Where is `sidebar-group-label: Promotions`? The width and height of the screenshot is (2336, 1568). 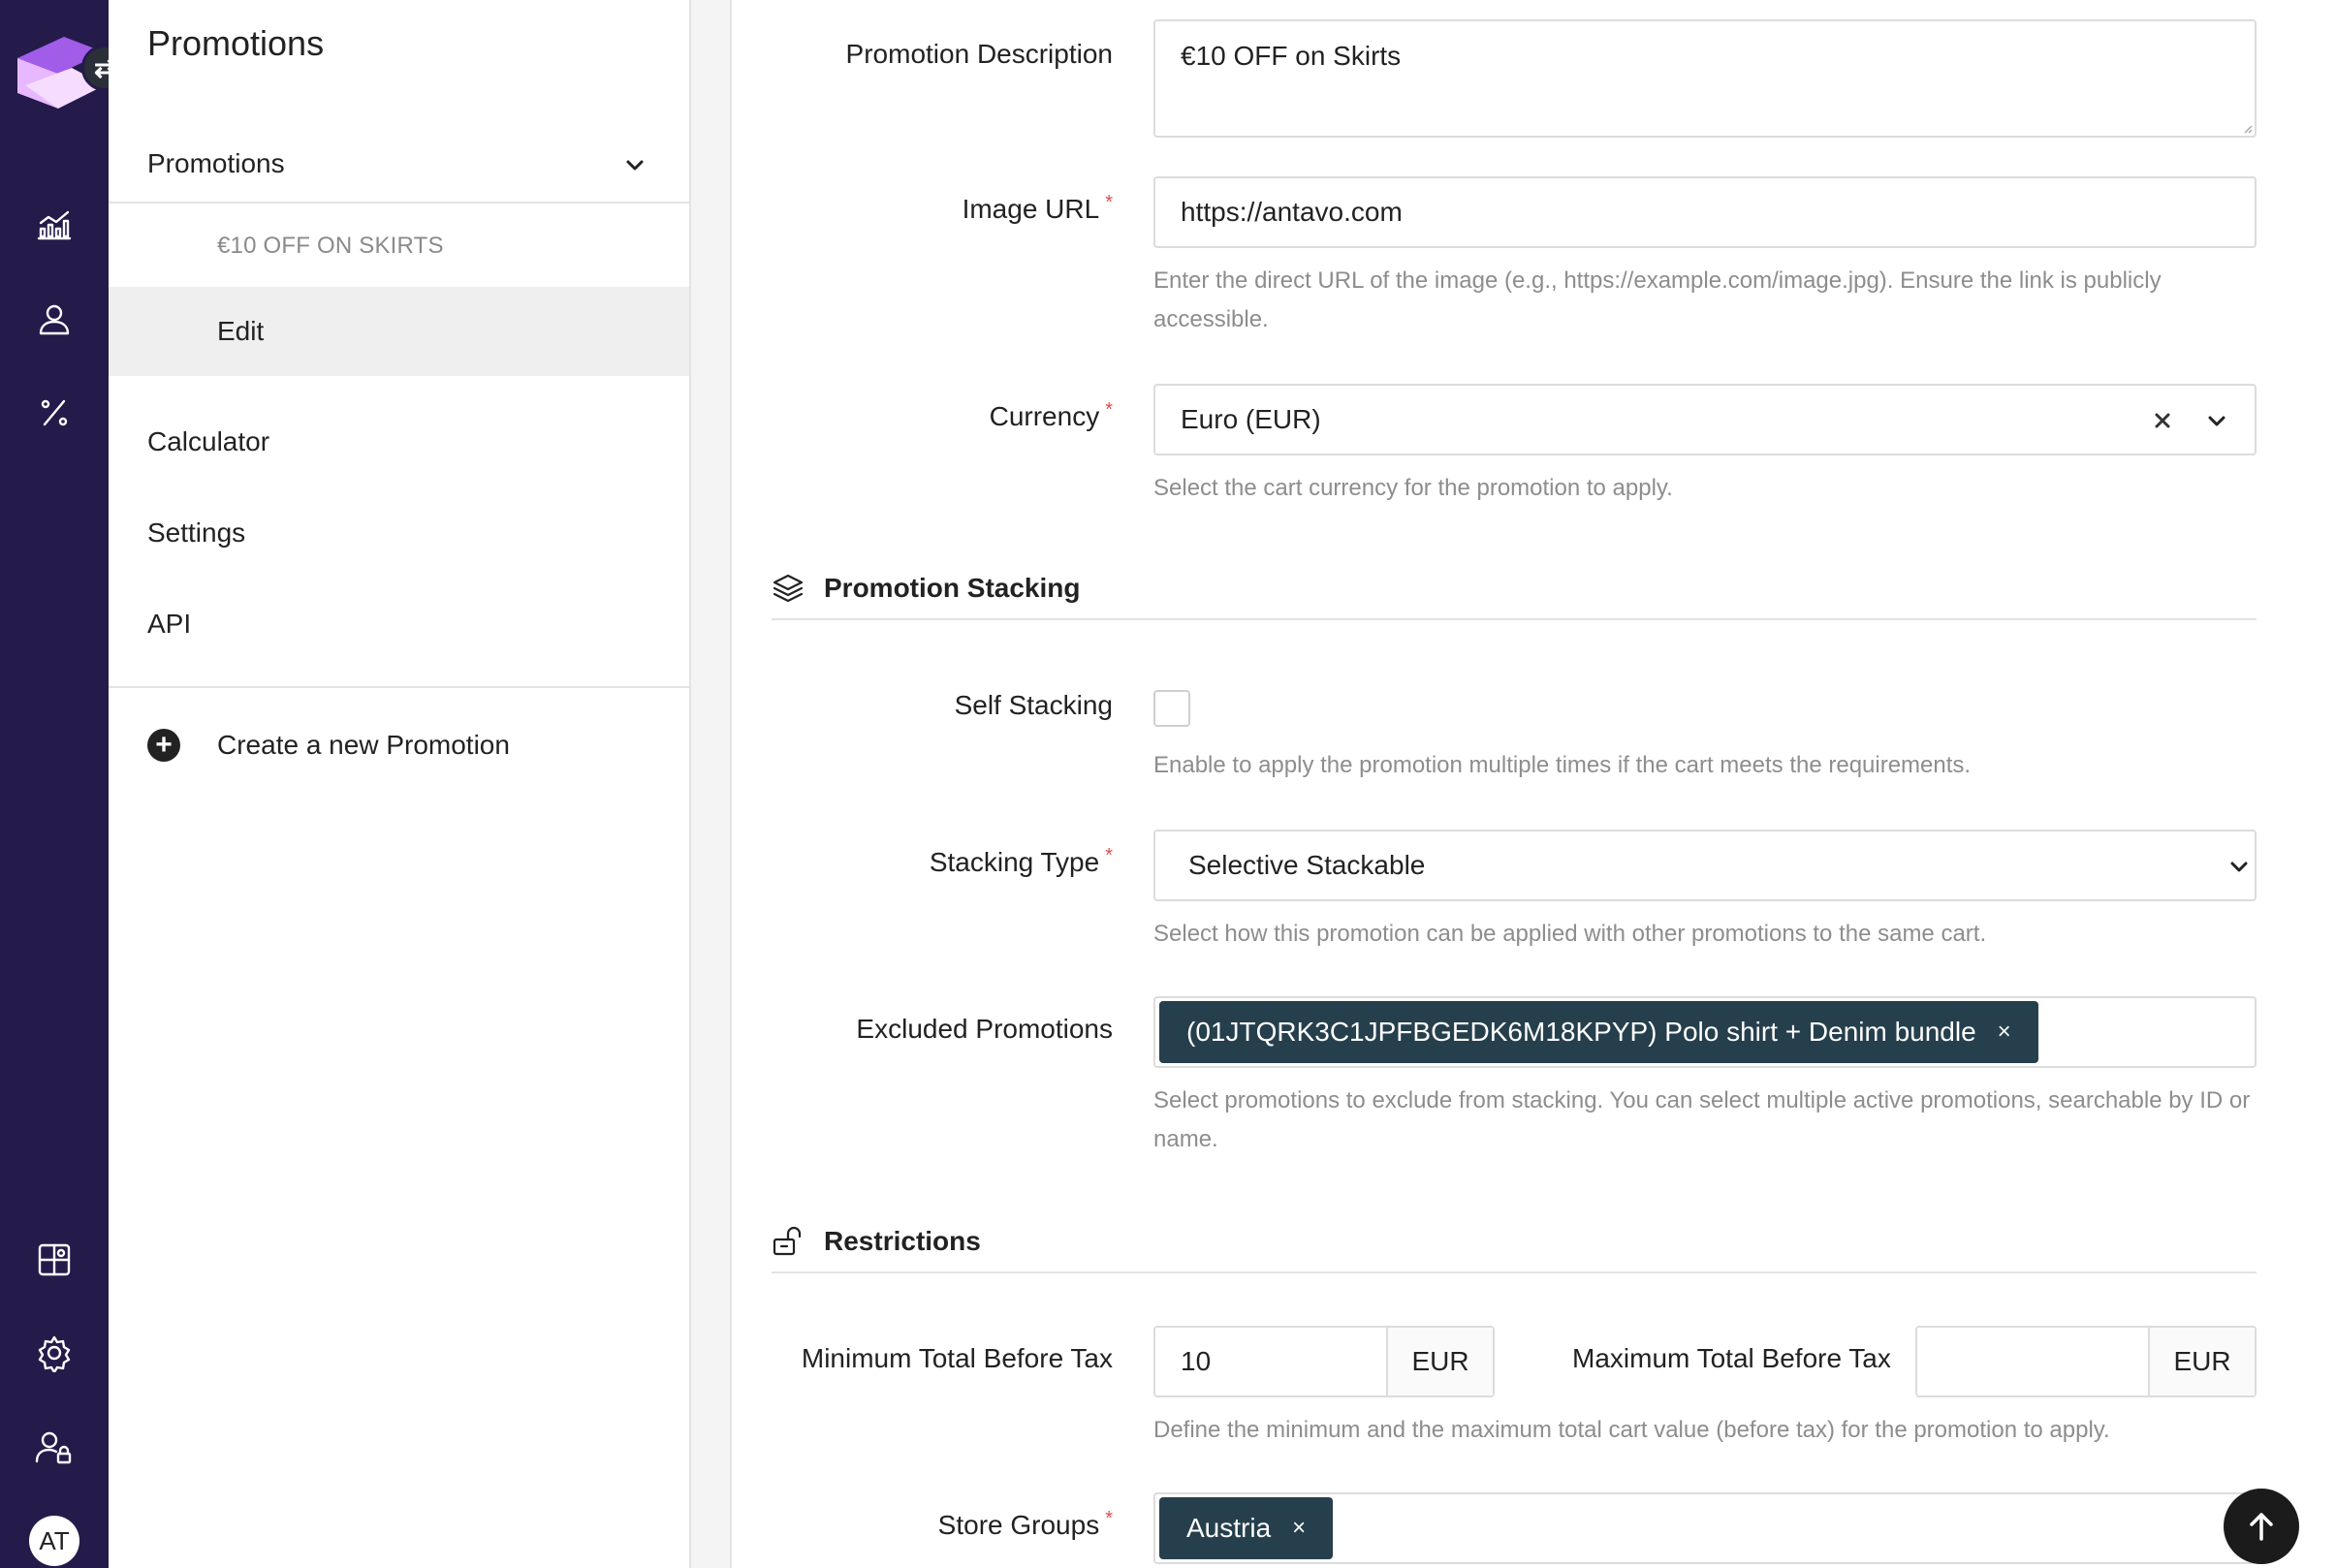
sidebar-group-label: Promotions is located at coordinates (216, 163).